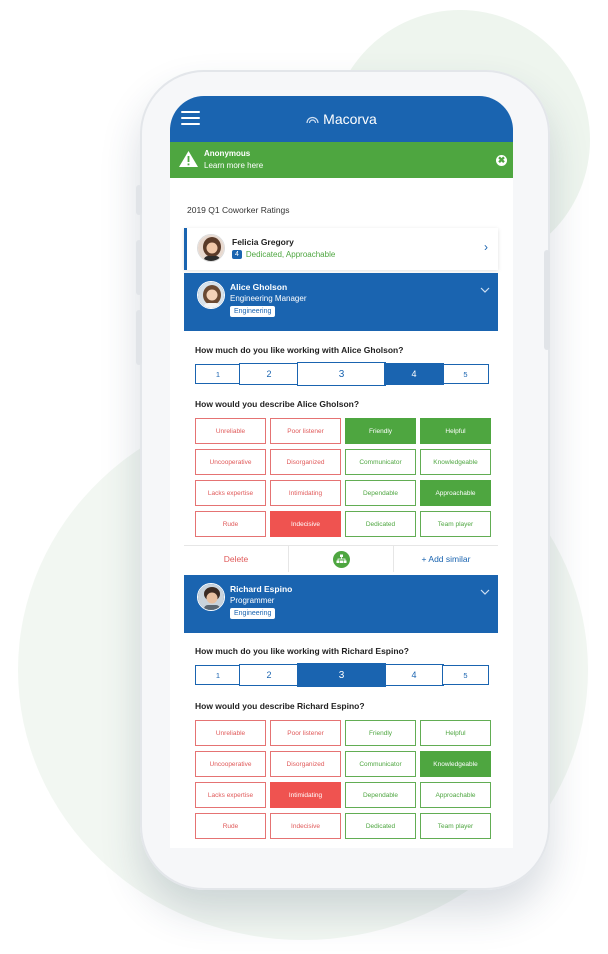  I want to click on org-chart-icon, so click(341, 559).